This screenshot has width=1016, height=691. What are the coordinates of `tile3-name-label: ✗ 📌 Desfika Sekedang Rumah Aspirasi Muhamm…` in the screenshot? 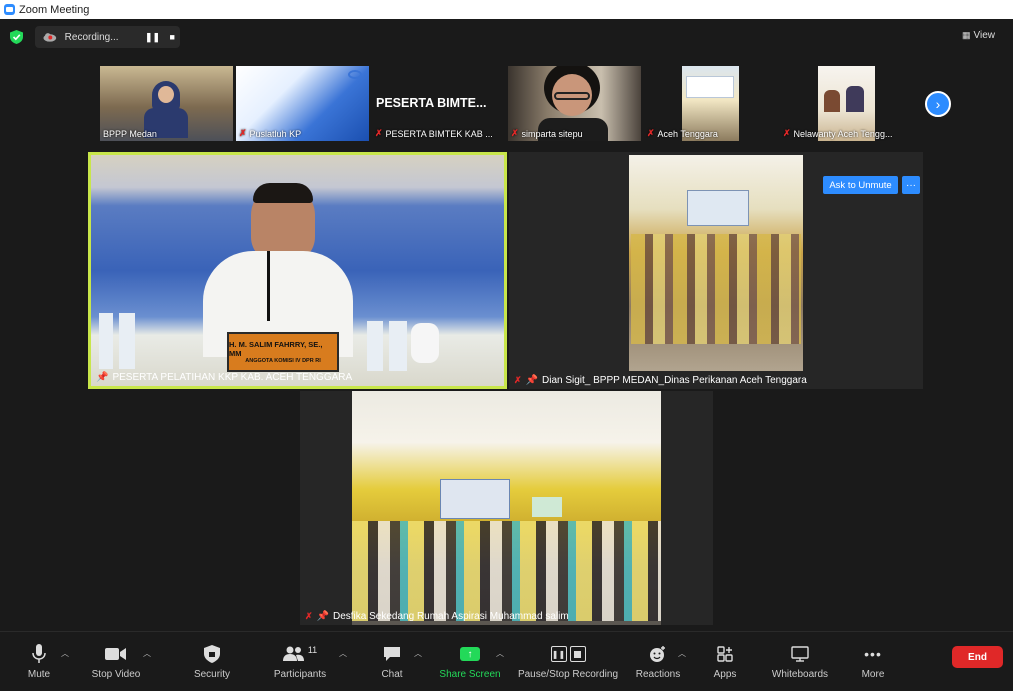 It's located at (437, 616).